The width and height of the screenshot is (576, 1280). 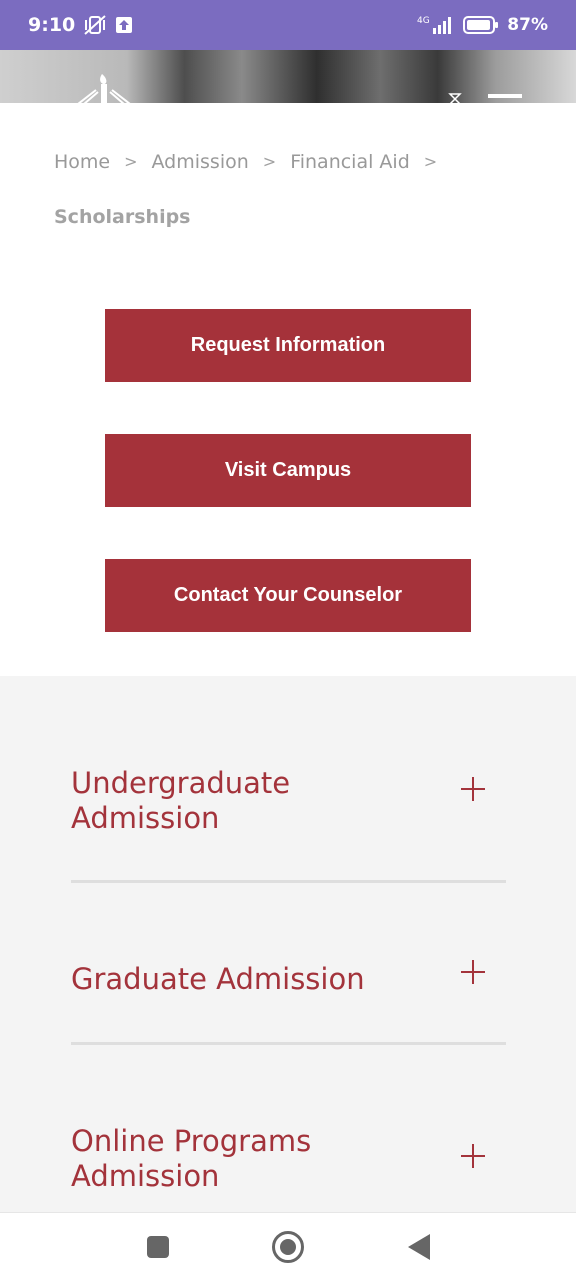 I want to click on visit-campus-button: Visit Campus, so click(x=288, y=470).